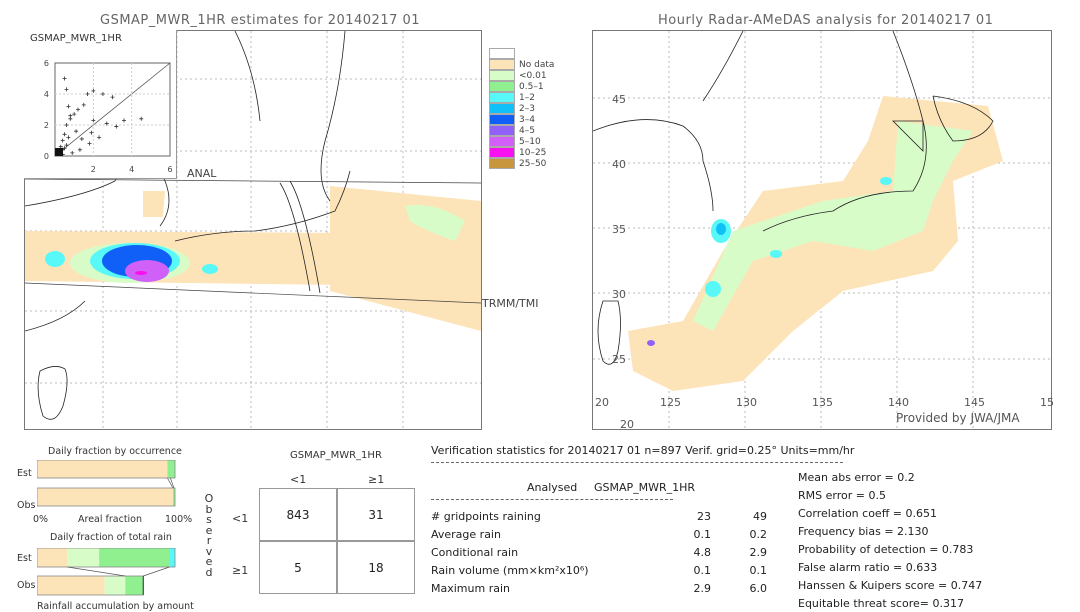 The width and height of the screenshot is (1080, 612). I want to click on analysed-value: 4.8, so click(702, 552).